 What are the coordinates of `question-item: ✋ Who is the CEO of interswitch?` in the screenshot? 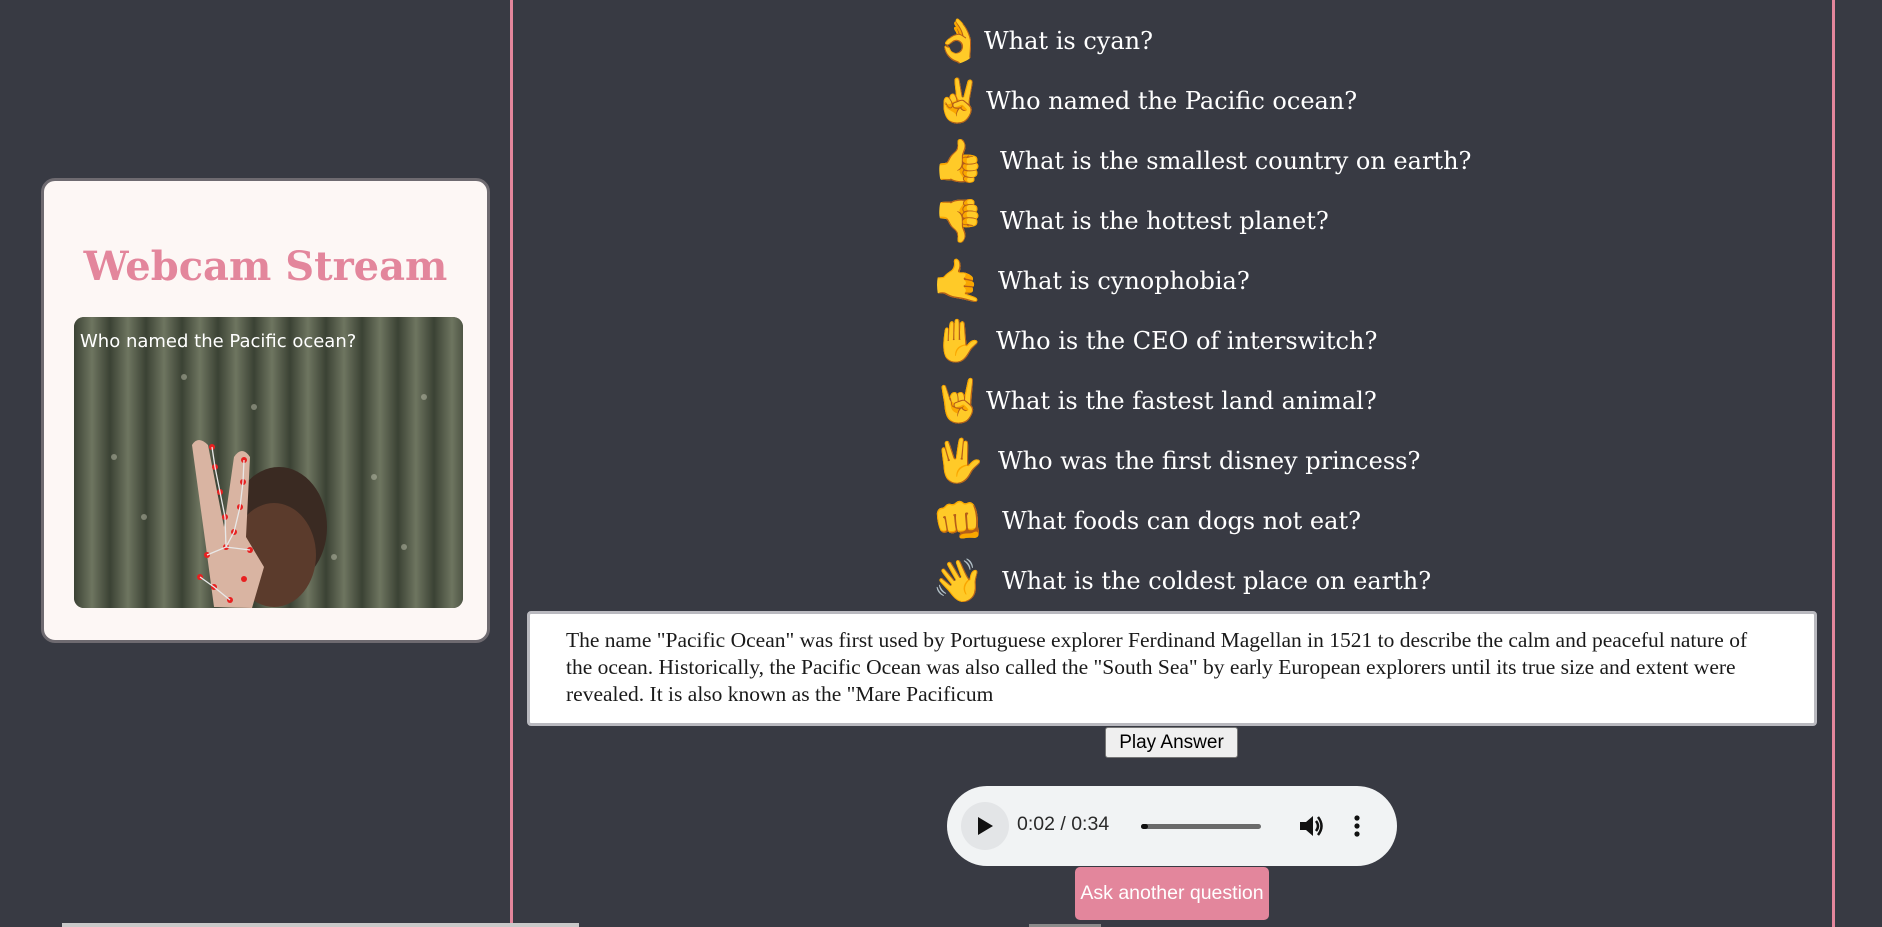 It's located at (1154, 341).